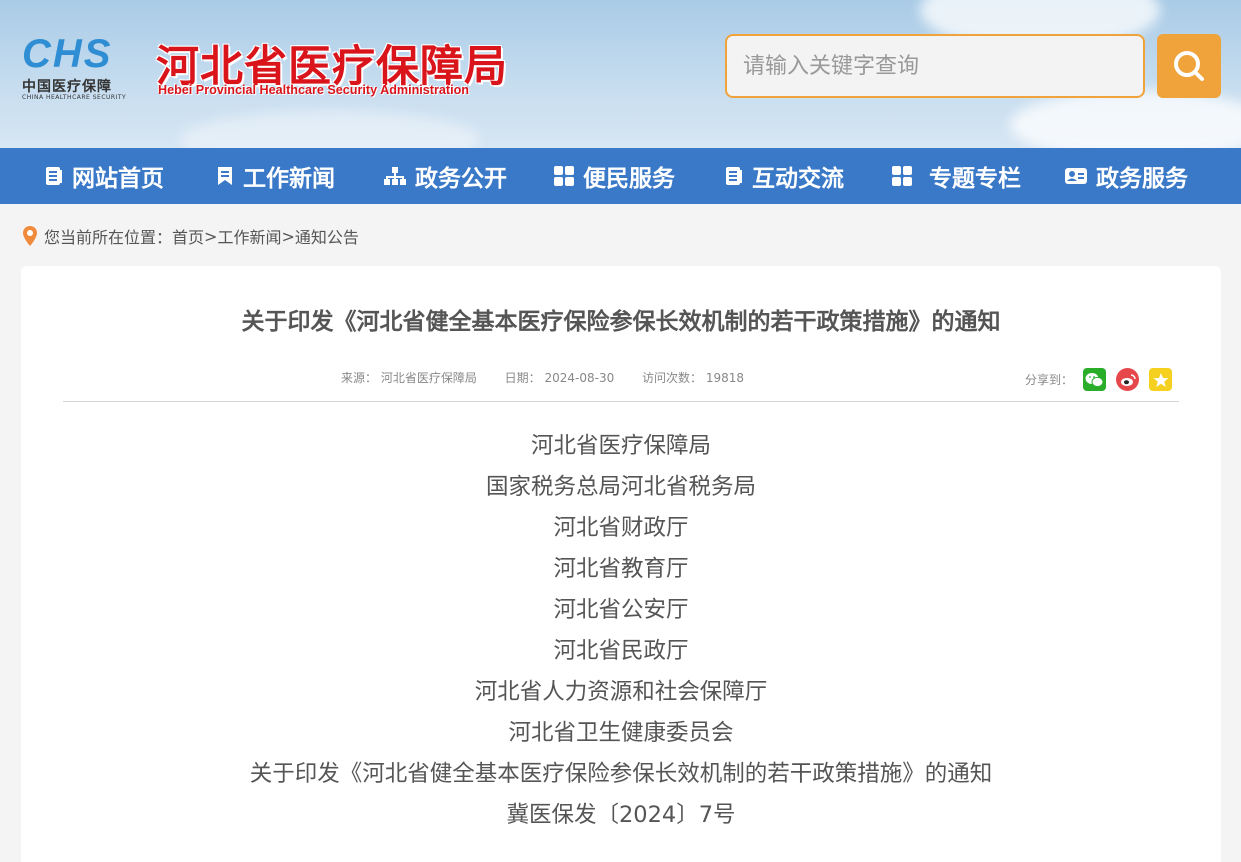 This screenshot has height=862, width=1241. Describe the element at coordinates (629, 179) in the screenshot. I see `nav-item-label: 便民服务` at that location.